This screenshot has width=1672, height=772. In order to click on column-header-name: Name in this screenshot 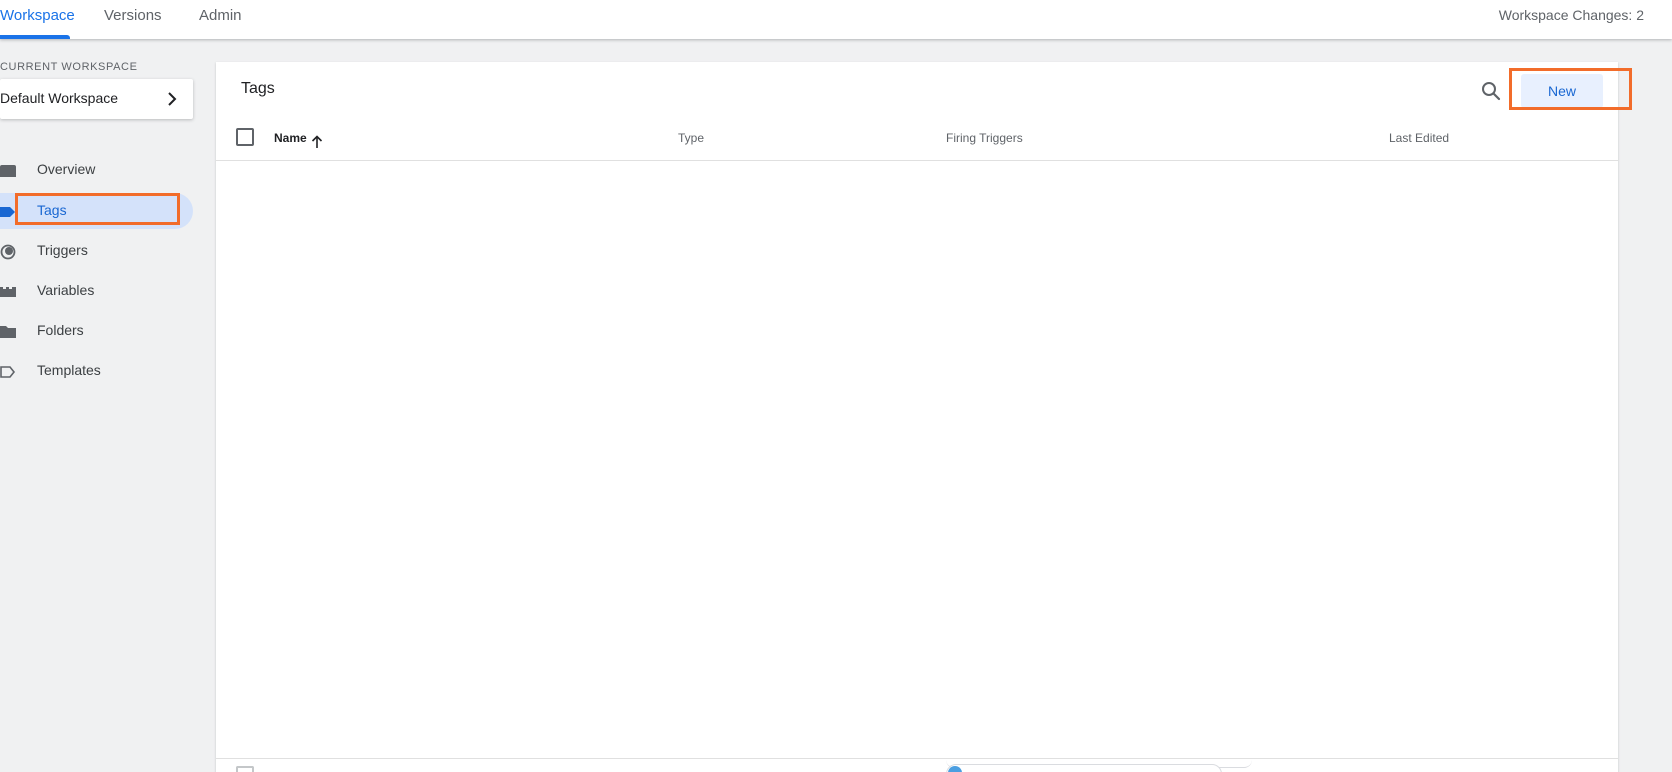, I will do `click(290, 138)`.